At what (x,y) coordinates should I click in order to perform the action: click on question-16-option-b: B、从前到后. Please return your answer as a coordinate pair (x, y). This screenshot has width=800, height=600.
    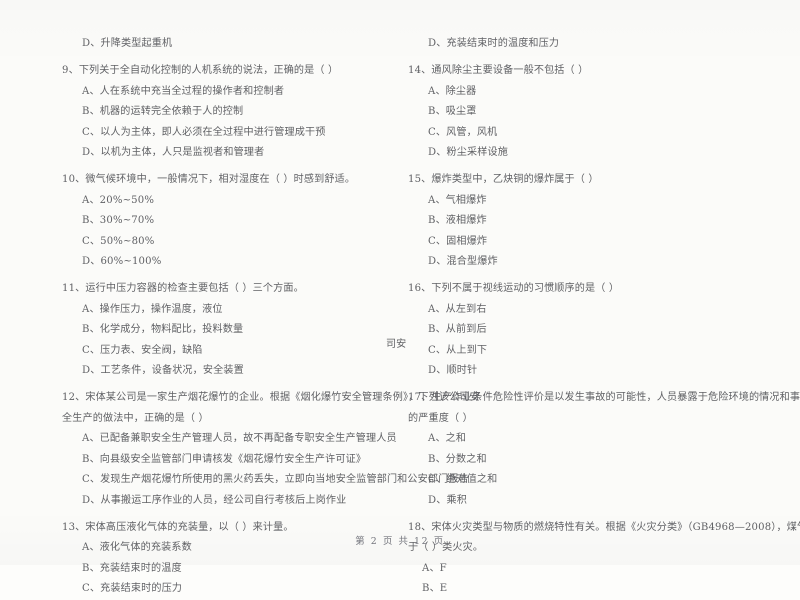
    Looking at the image, I should click on (581, 330).